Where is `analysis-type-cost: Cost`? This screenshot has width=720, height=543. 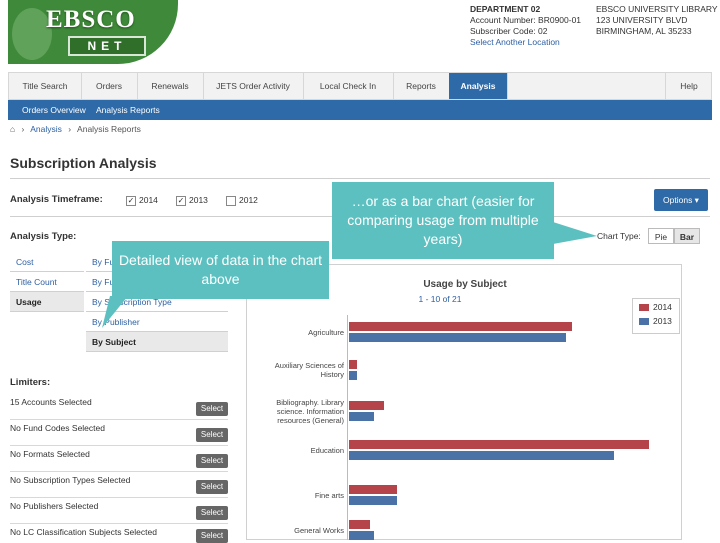 analysis-type-cost: Cost is located at coordinates (47, 262).